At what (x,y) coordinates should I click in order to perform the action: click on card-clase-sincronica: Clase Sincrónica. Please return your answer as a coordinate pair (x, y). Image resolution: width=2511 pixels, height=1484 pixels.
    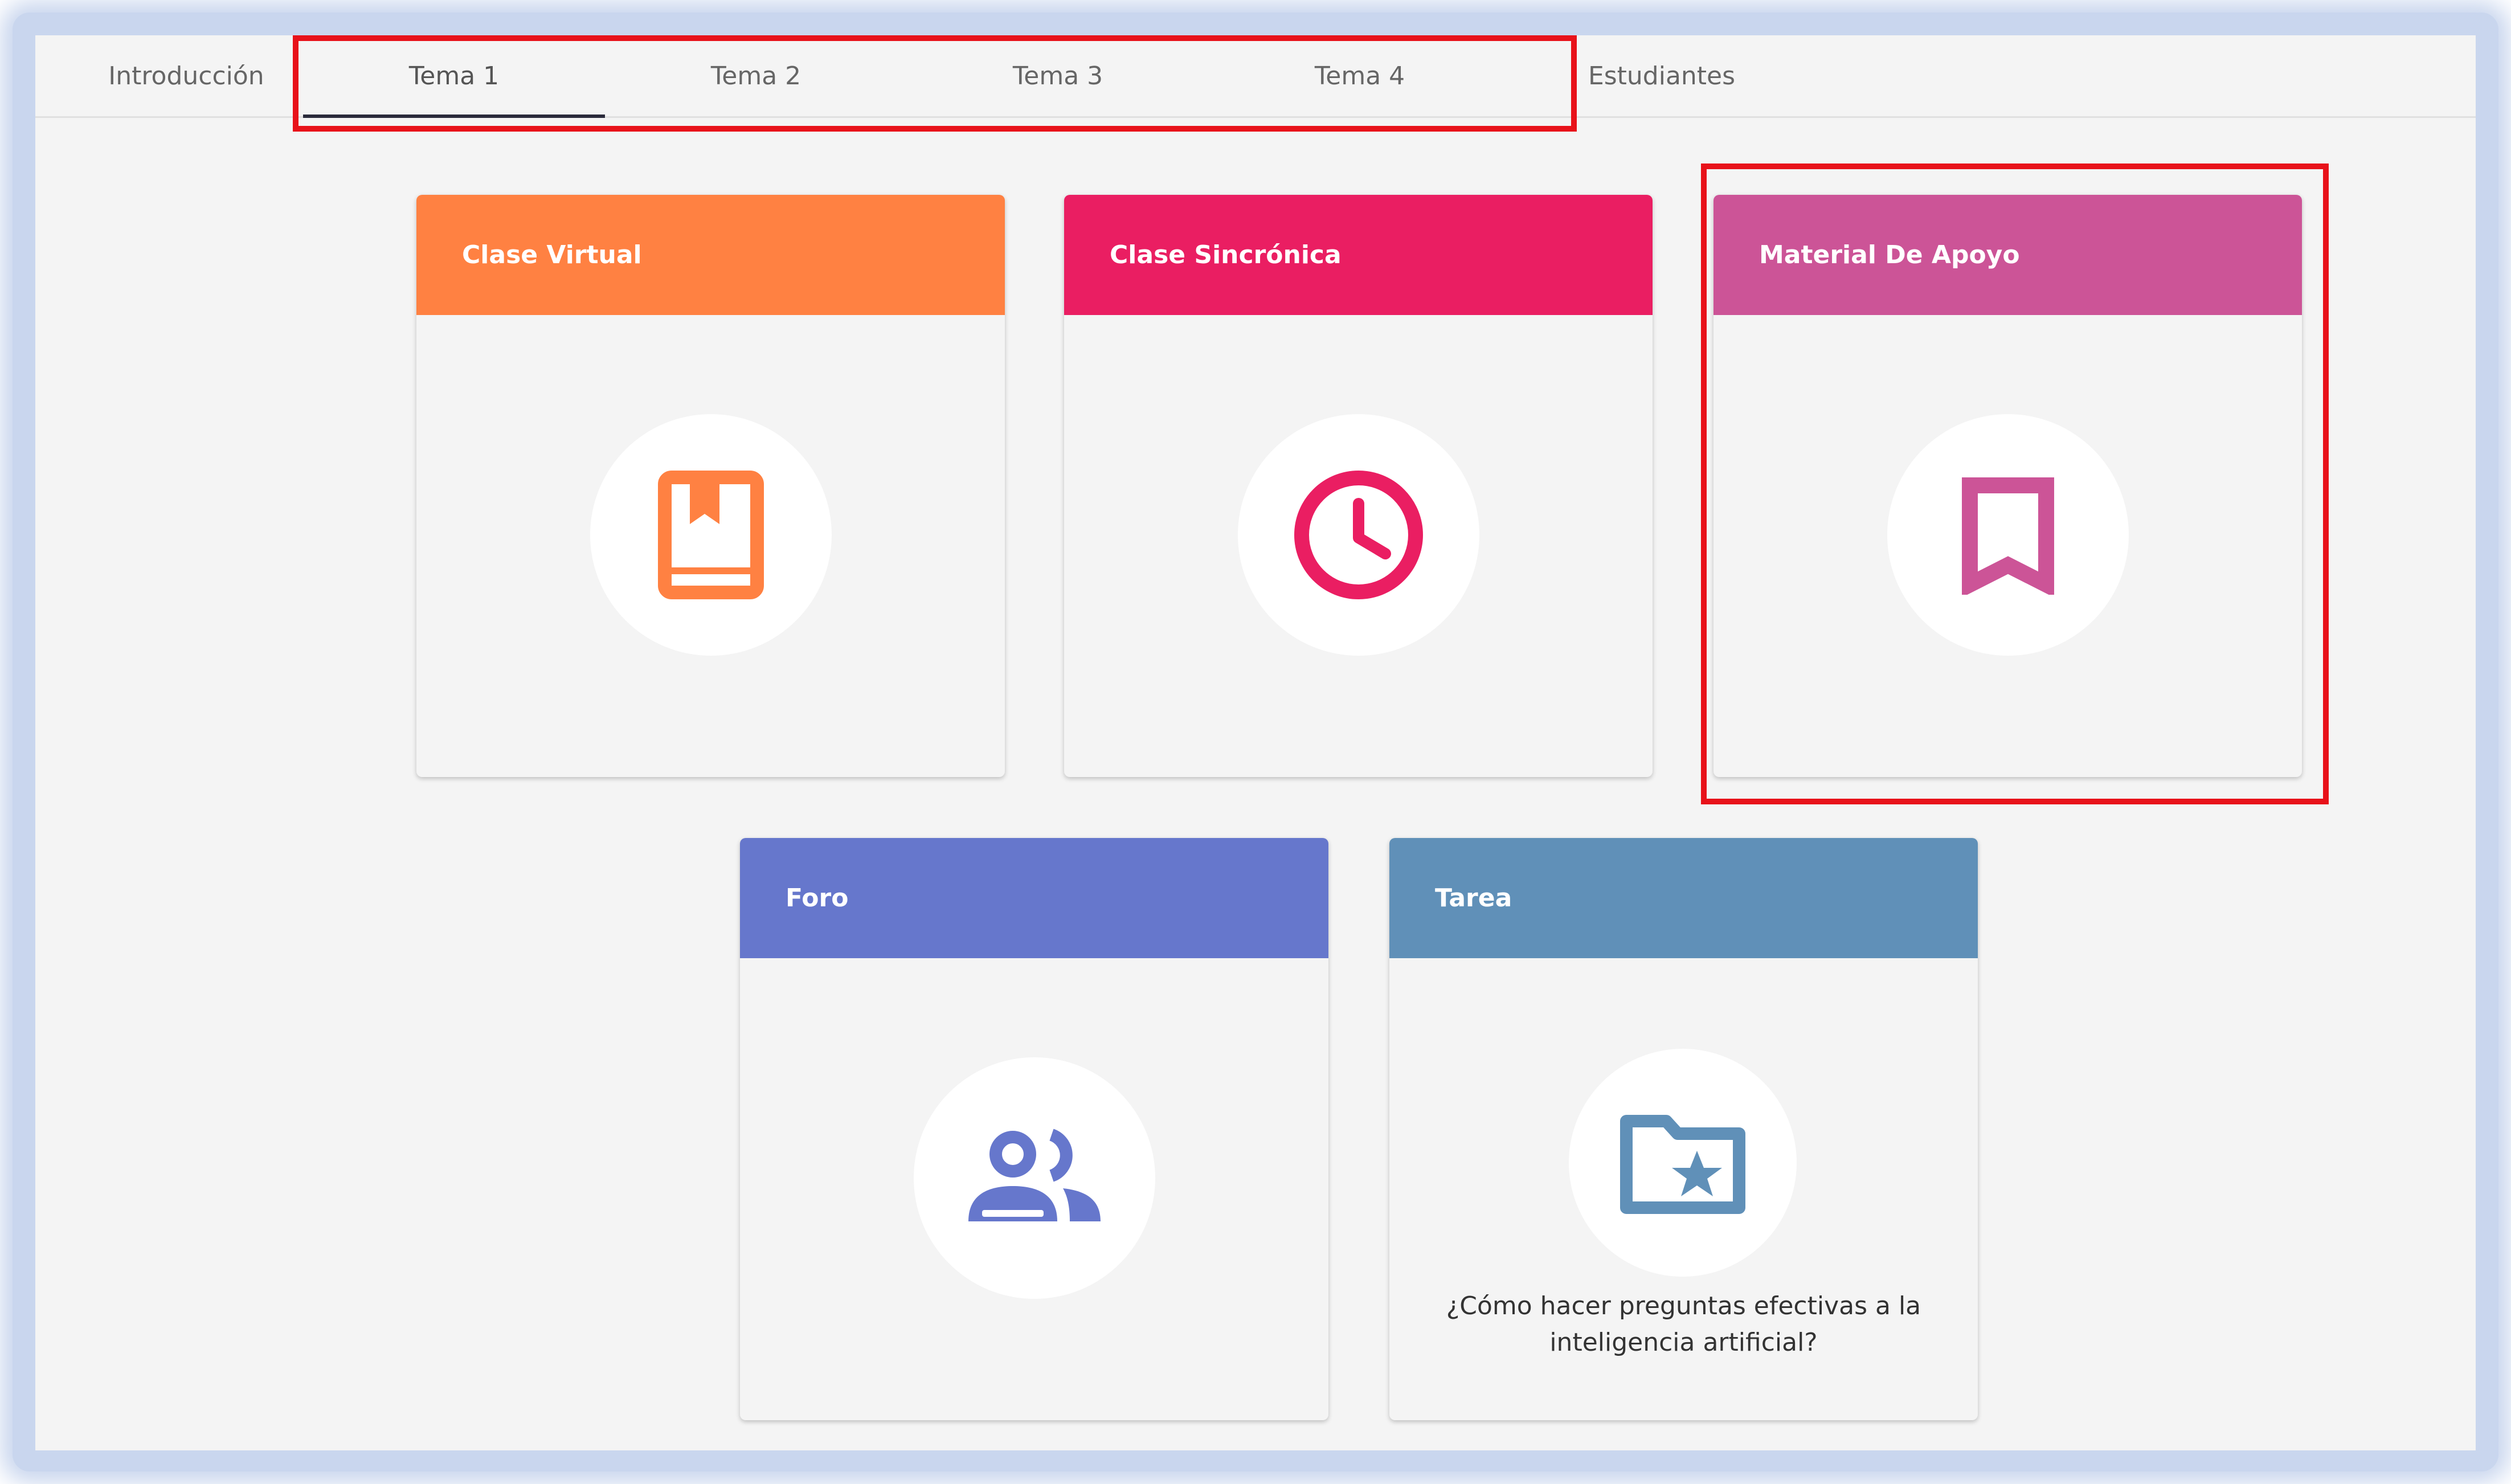
    Looking at the image, I should click on (1359, 486).